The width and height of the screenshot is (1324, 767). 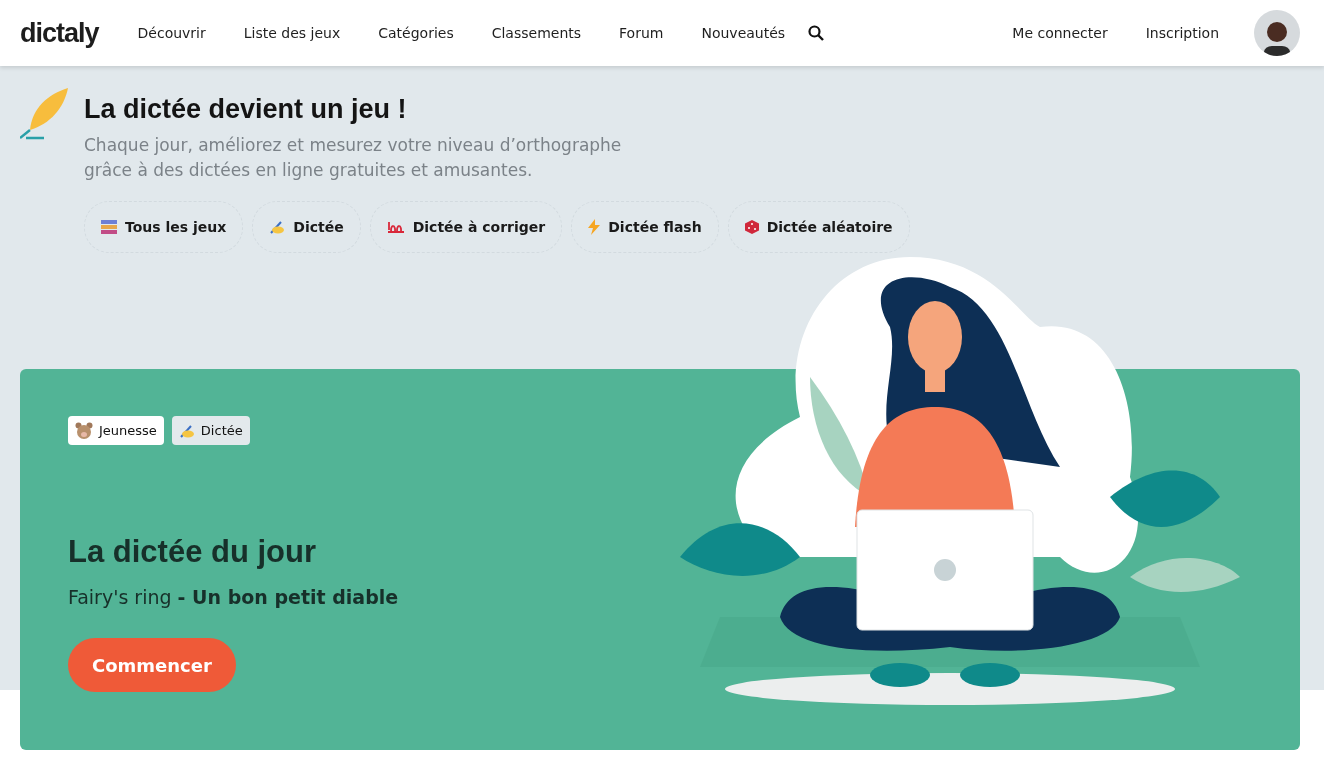 What do you see at coordinates (193, 552) in the screenshot?
I see `featured-title: La dictée du jour` at bounding box center [193, 552].